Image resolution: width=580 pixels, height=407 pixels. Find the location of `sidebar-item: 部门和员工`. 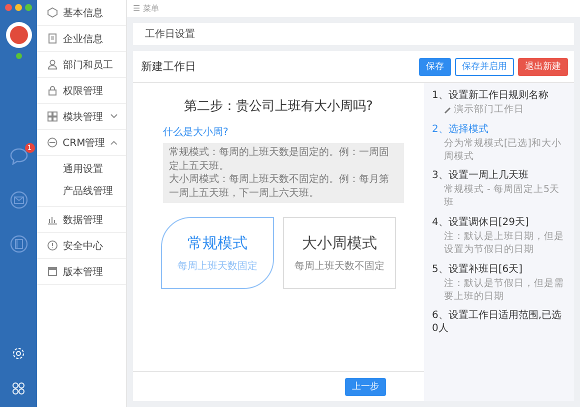

sidebar-item: 部门和员工 is located at coordinates (81, 65).